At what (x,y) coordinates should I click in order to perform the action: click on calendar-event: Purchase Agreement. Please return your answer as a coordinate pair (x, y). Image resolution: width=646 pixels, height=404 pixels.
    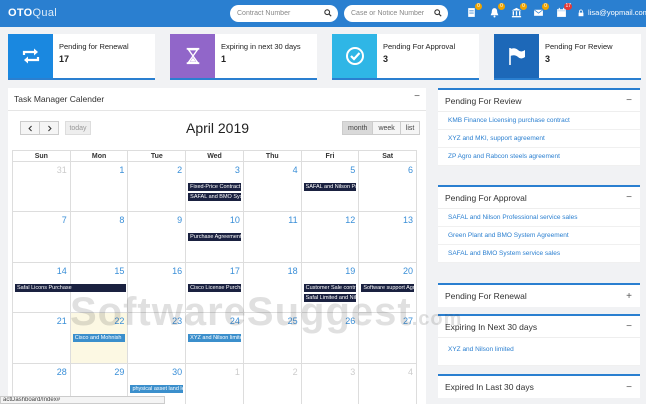
    Looking at the image, I should click on (214, 237).